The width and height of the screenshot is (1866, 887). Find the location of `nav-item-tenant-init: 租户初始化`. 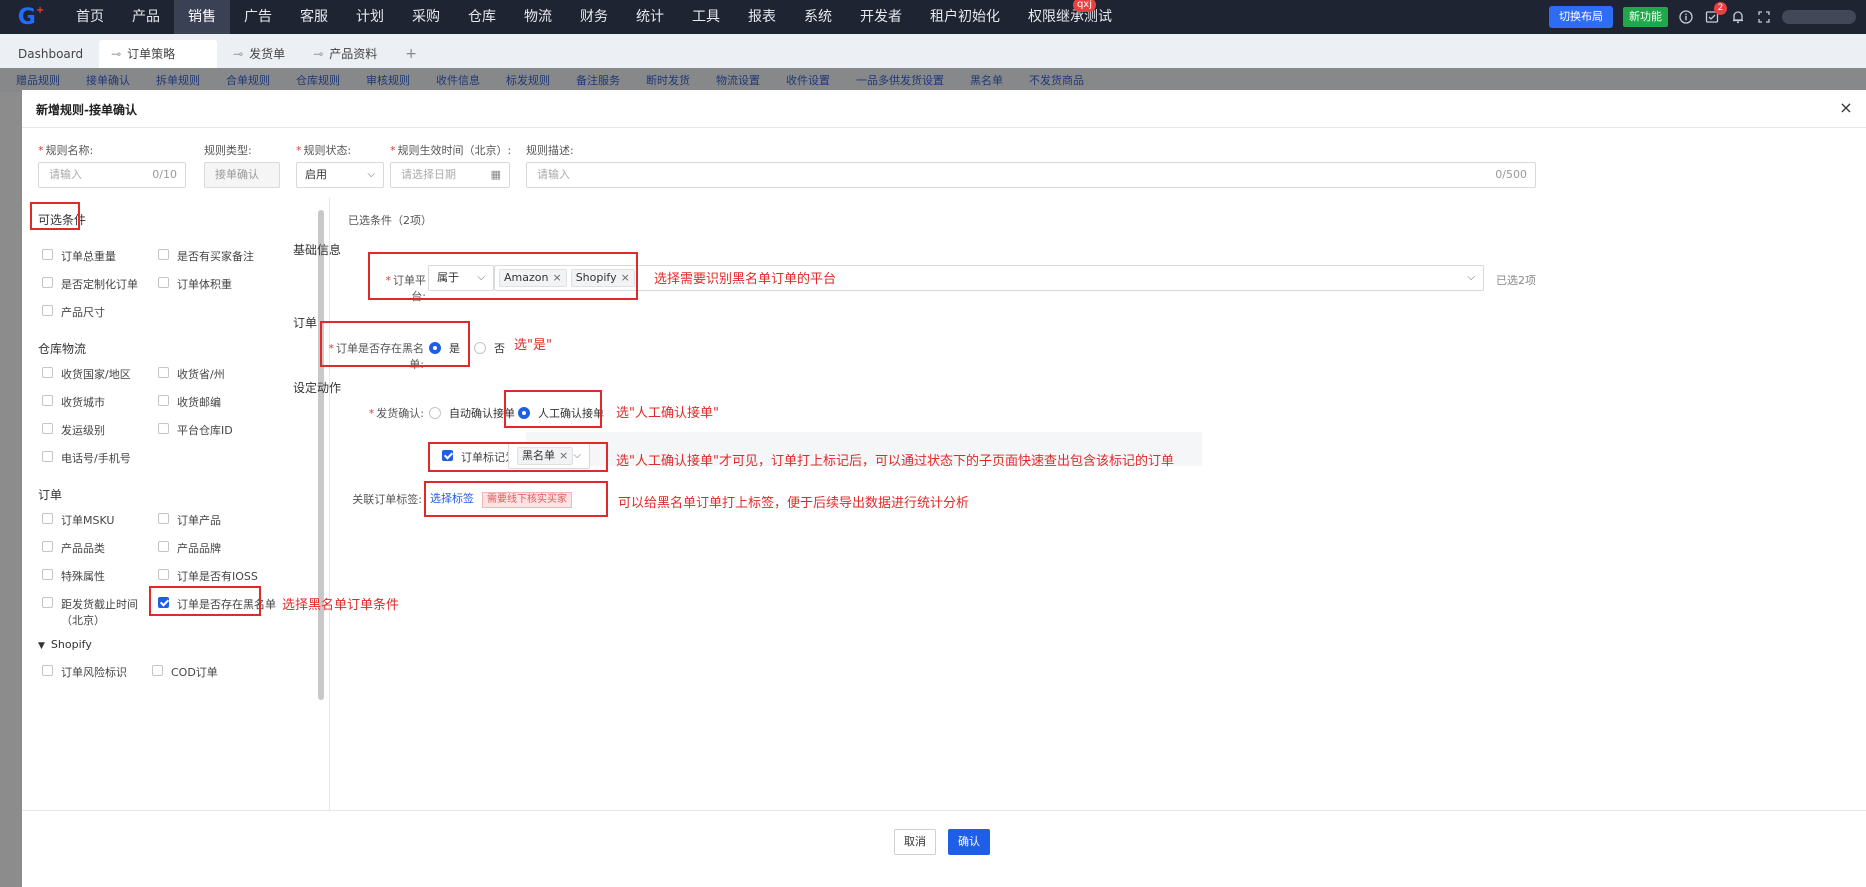

nav-item-tenant-init: 租户初始化 is located at coordinates (965, 17).